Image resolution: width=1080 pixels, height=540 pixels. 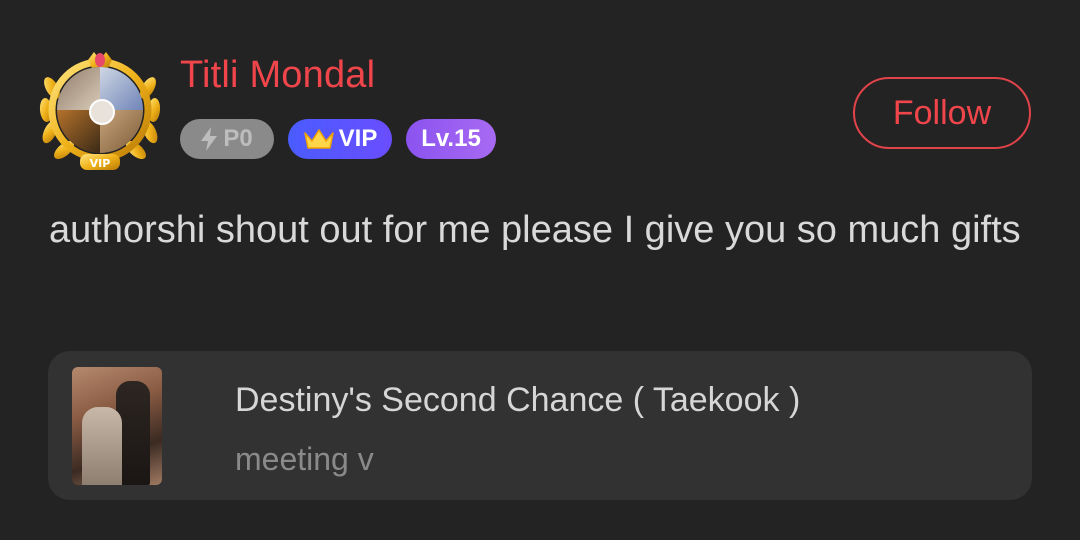 What do you see at coordinates (100, 163) in the screenshot?
I see `frame-vip-label: VIP` at bounding box center [100, 163].